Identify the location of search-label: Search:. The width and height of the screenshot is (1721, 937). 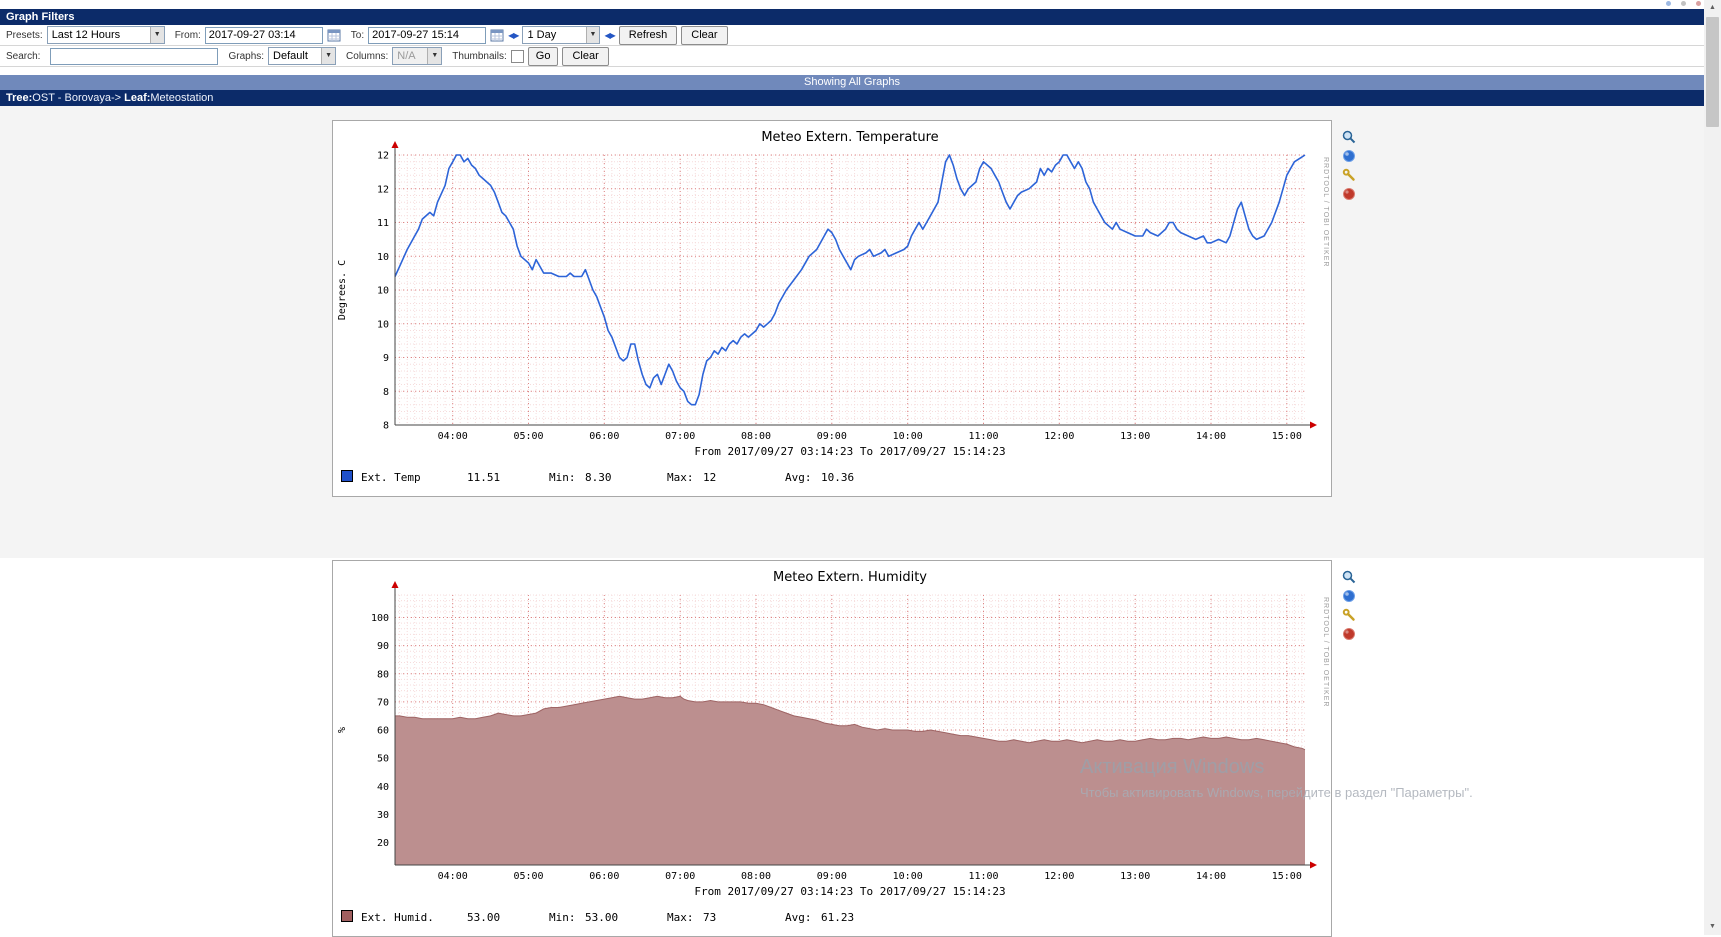
(23, 56).